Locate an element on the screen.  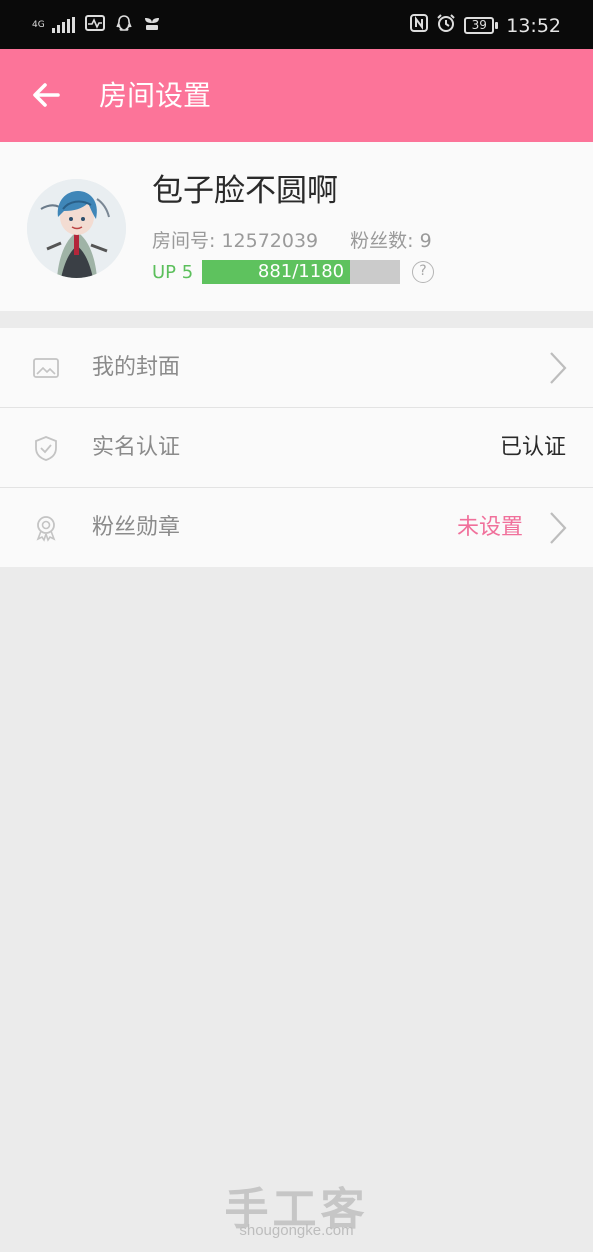
level-row: UP 5 881/1180 ? is located at coordinates (293, 272).